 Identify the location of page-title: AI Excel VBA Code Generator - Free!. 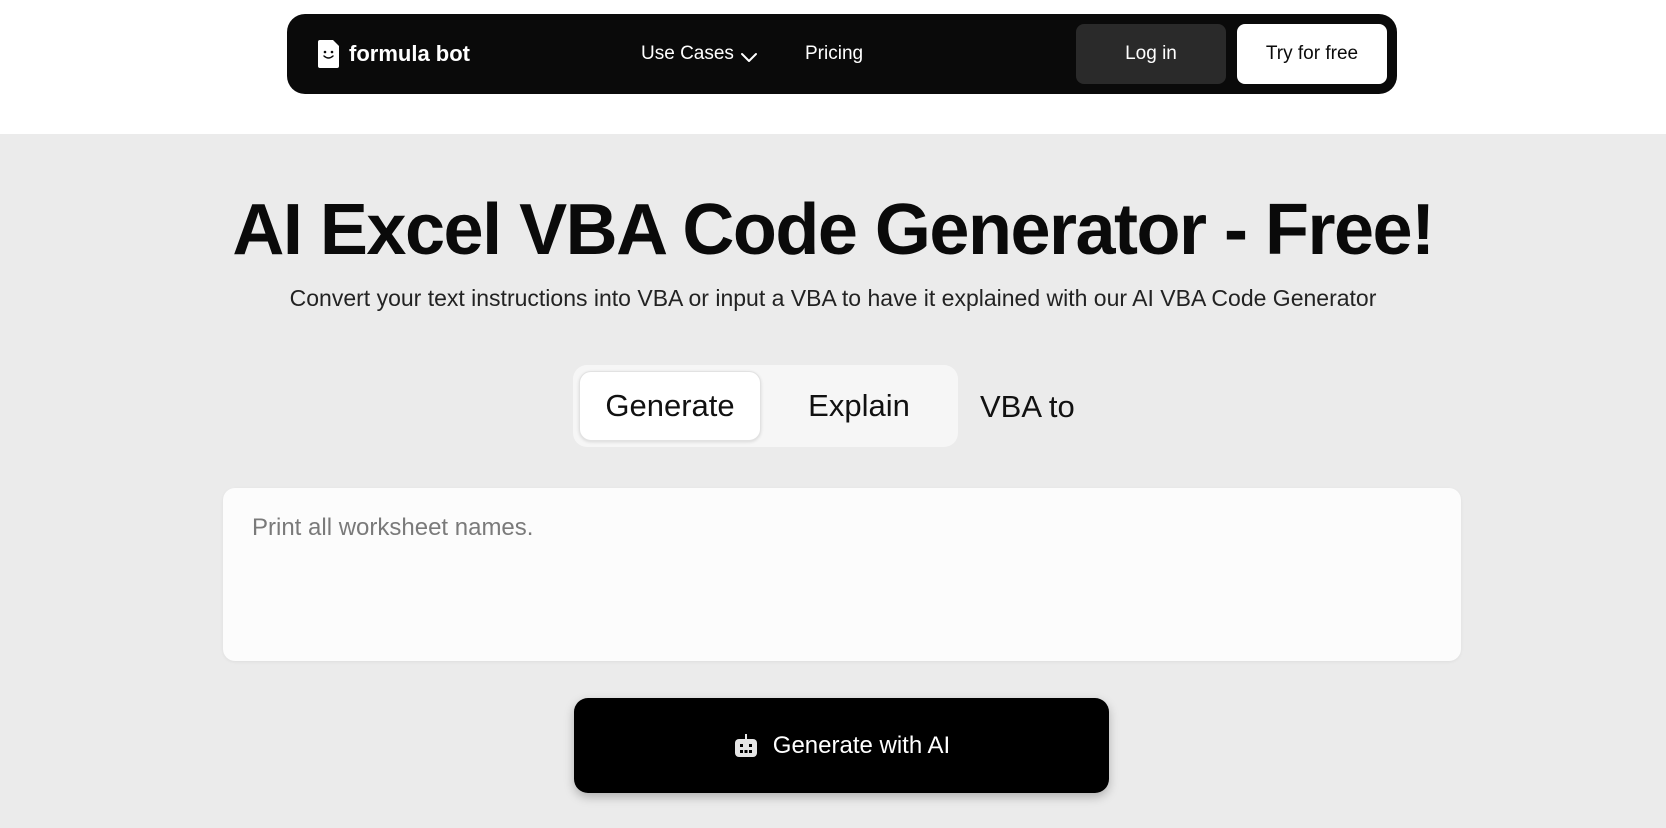
(833, 230).